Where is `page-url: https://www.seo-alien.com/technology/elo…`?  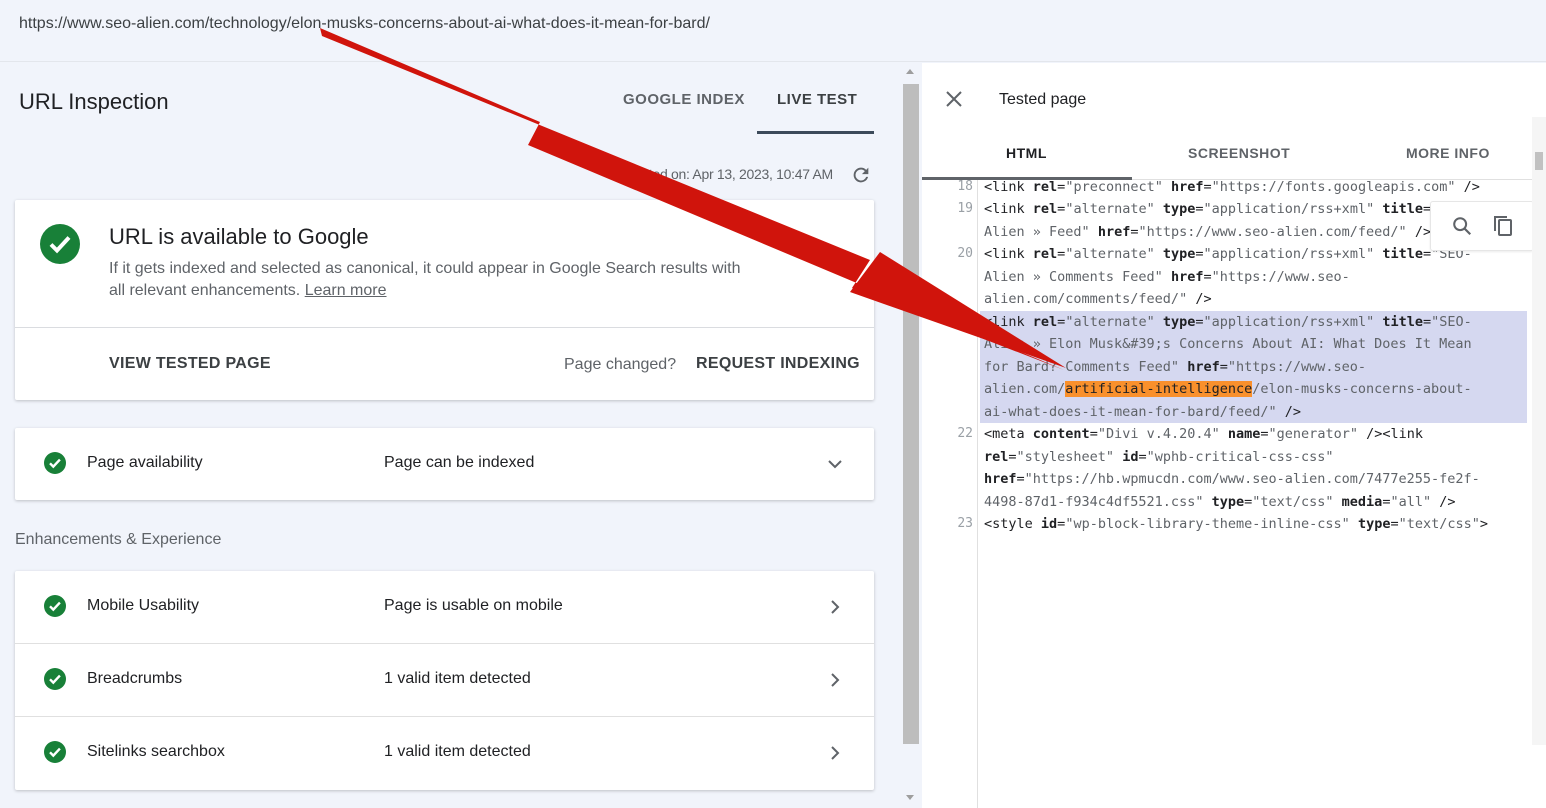
page-url: https://www.seo-alien.com/technology/elo… is located at coordinates (364, 24).